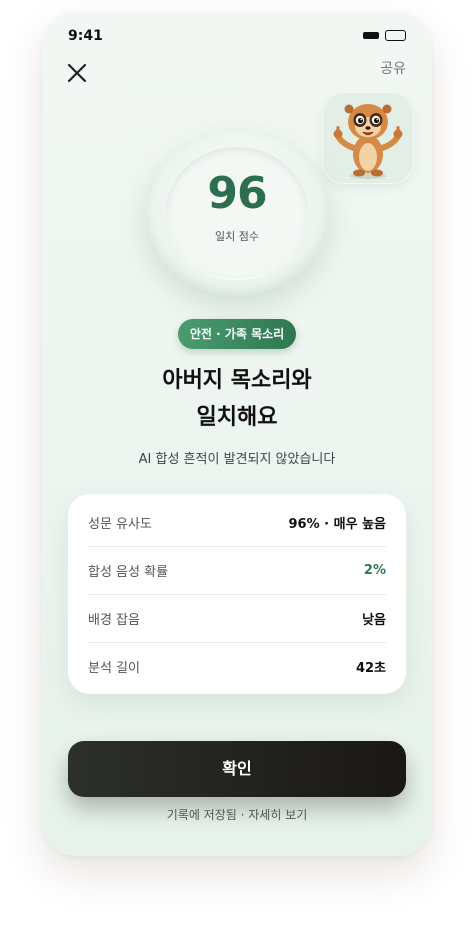  I want to click on detail-row: 성문 유사도 96% · 매우 높음, so click(237, 522).